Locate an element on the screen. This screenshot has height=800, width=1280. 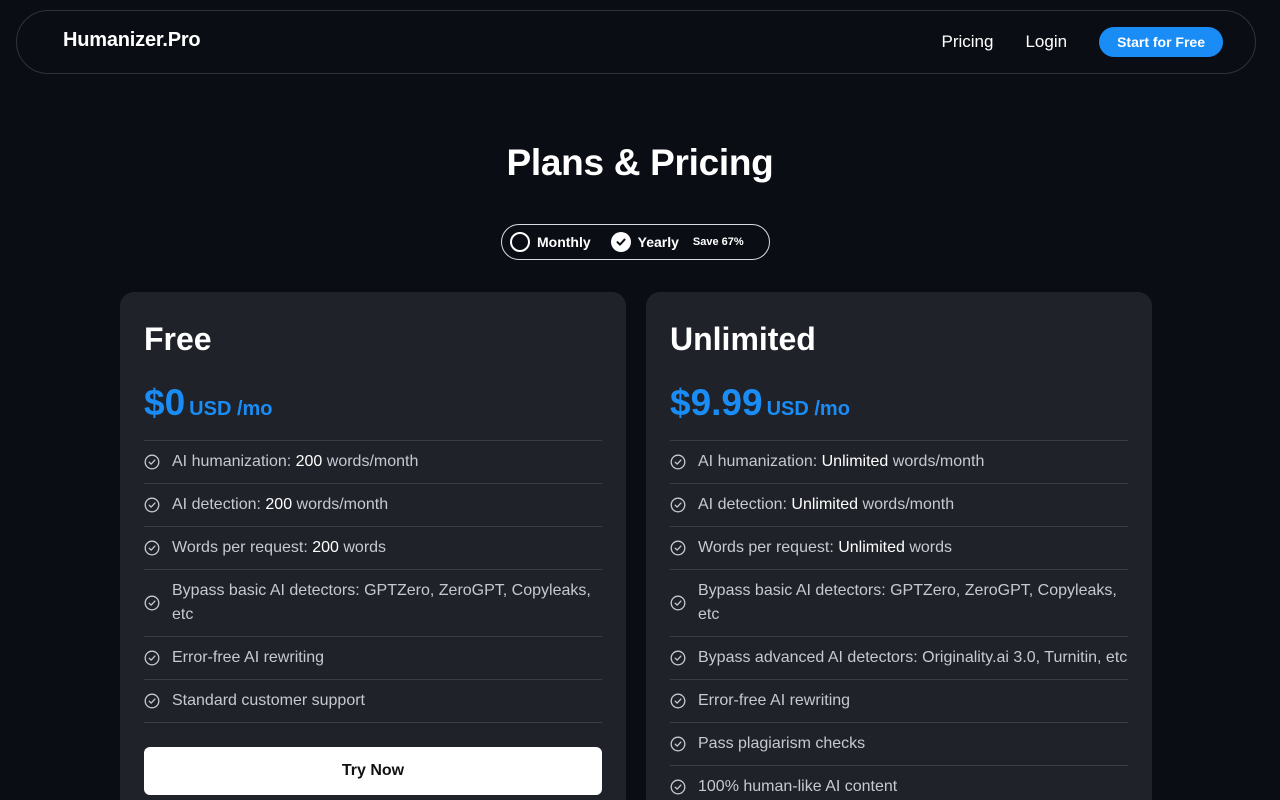
feature-item: AI detection: Unlimited words/month is located at coordinates (899, 505).